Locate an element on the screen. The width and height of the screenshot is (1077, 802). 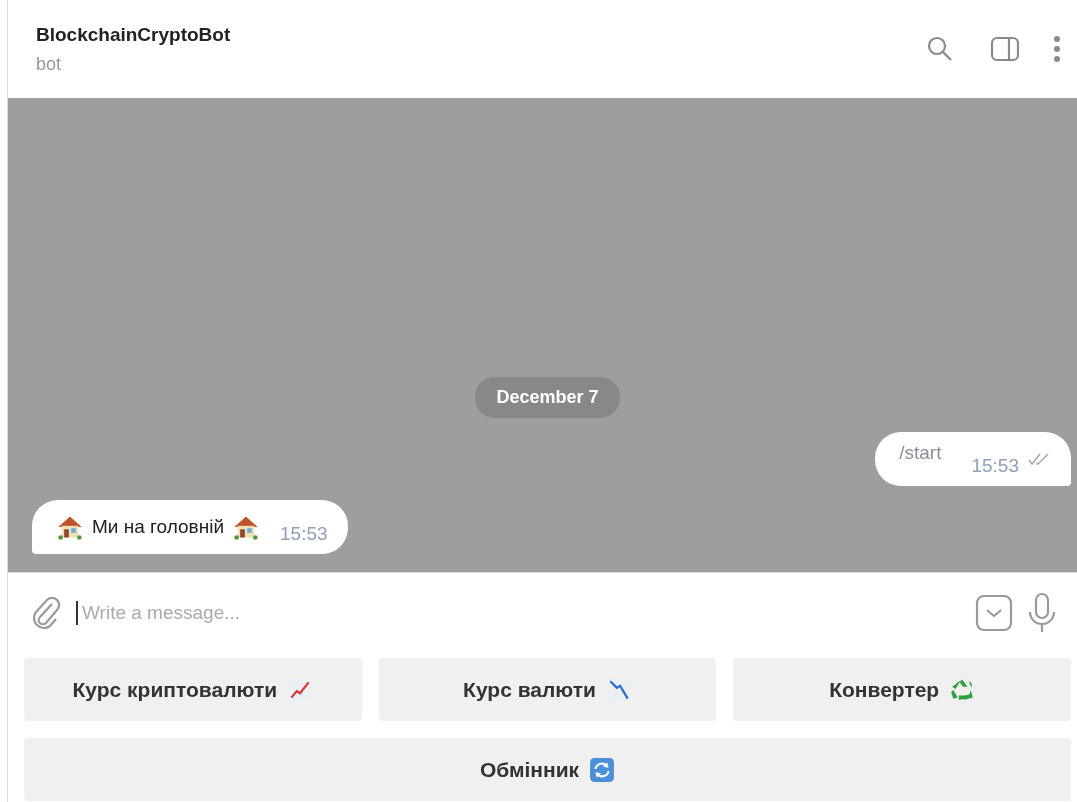
chat-subtitle: bot is located at coordinates (49, 64).